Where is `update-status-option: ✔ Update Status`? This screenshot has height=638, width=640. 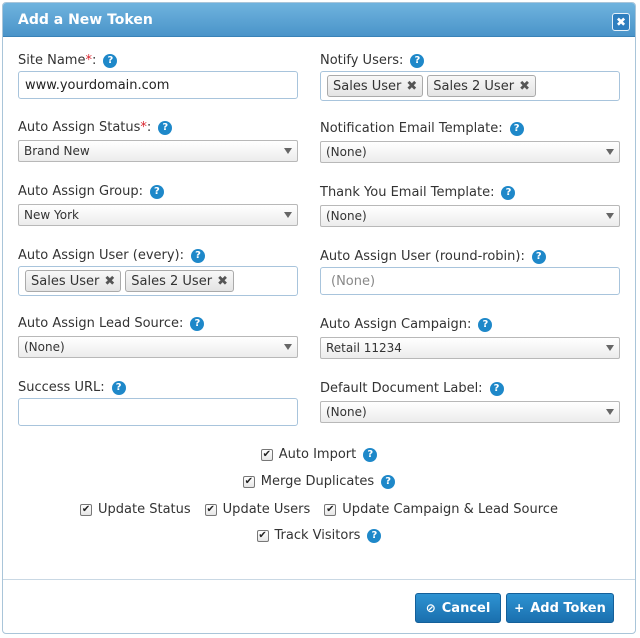 update-status-option: ✔ Update Status is located at coordinates (135, 509).